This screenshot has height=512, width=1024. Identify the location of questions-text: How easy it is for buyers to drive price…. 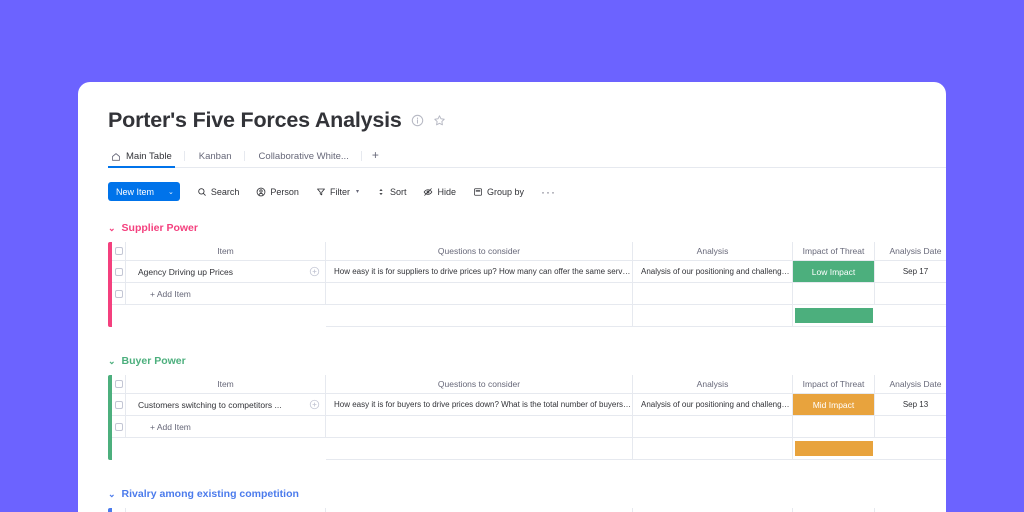
(483, 404).